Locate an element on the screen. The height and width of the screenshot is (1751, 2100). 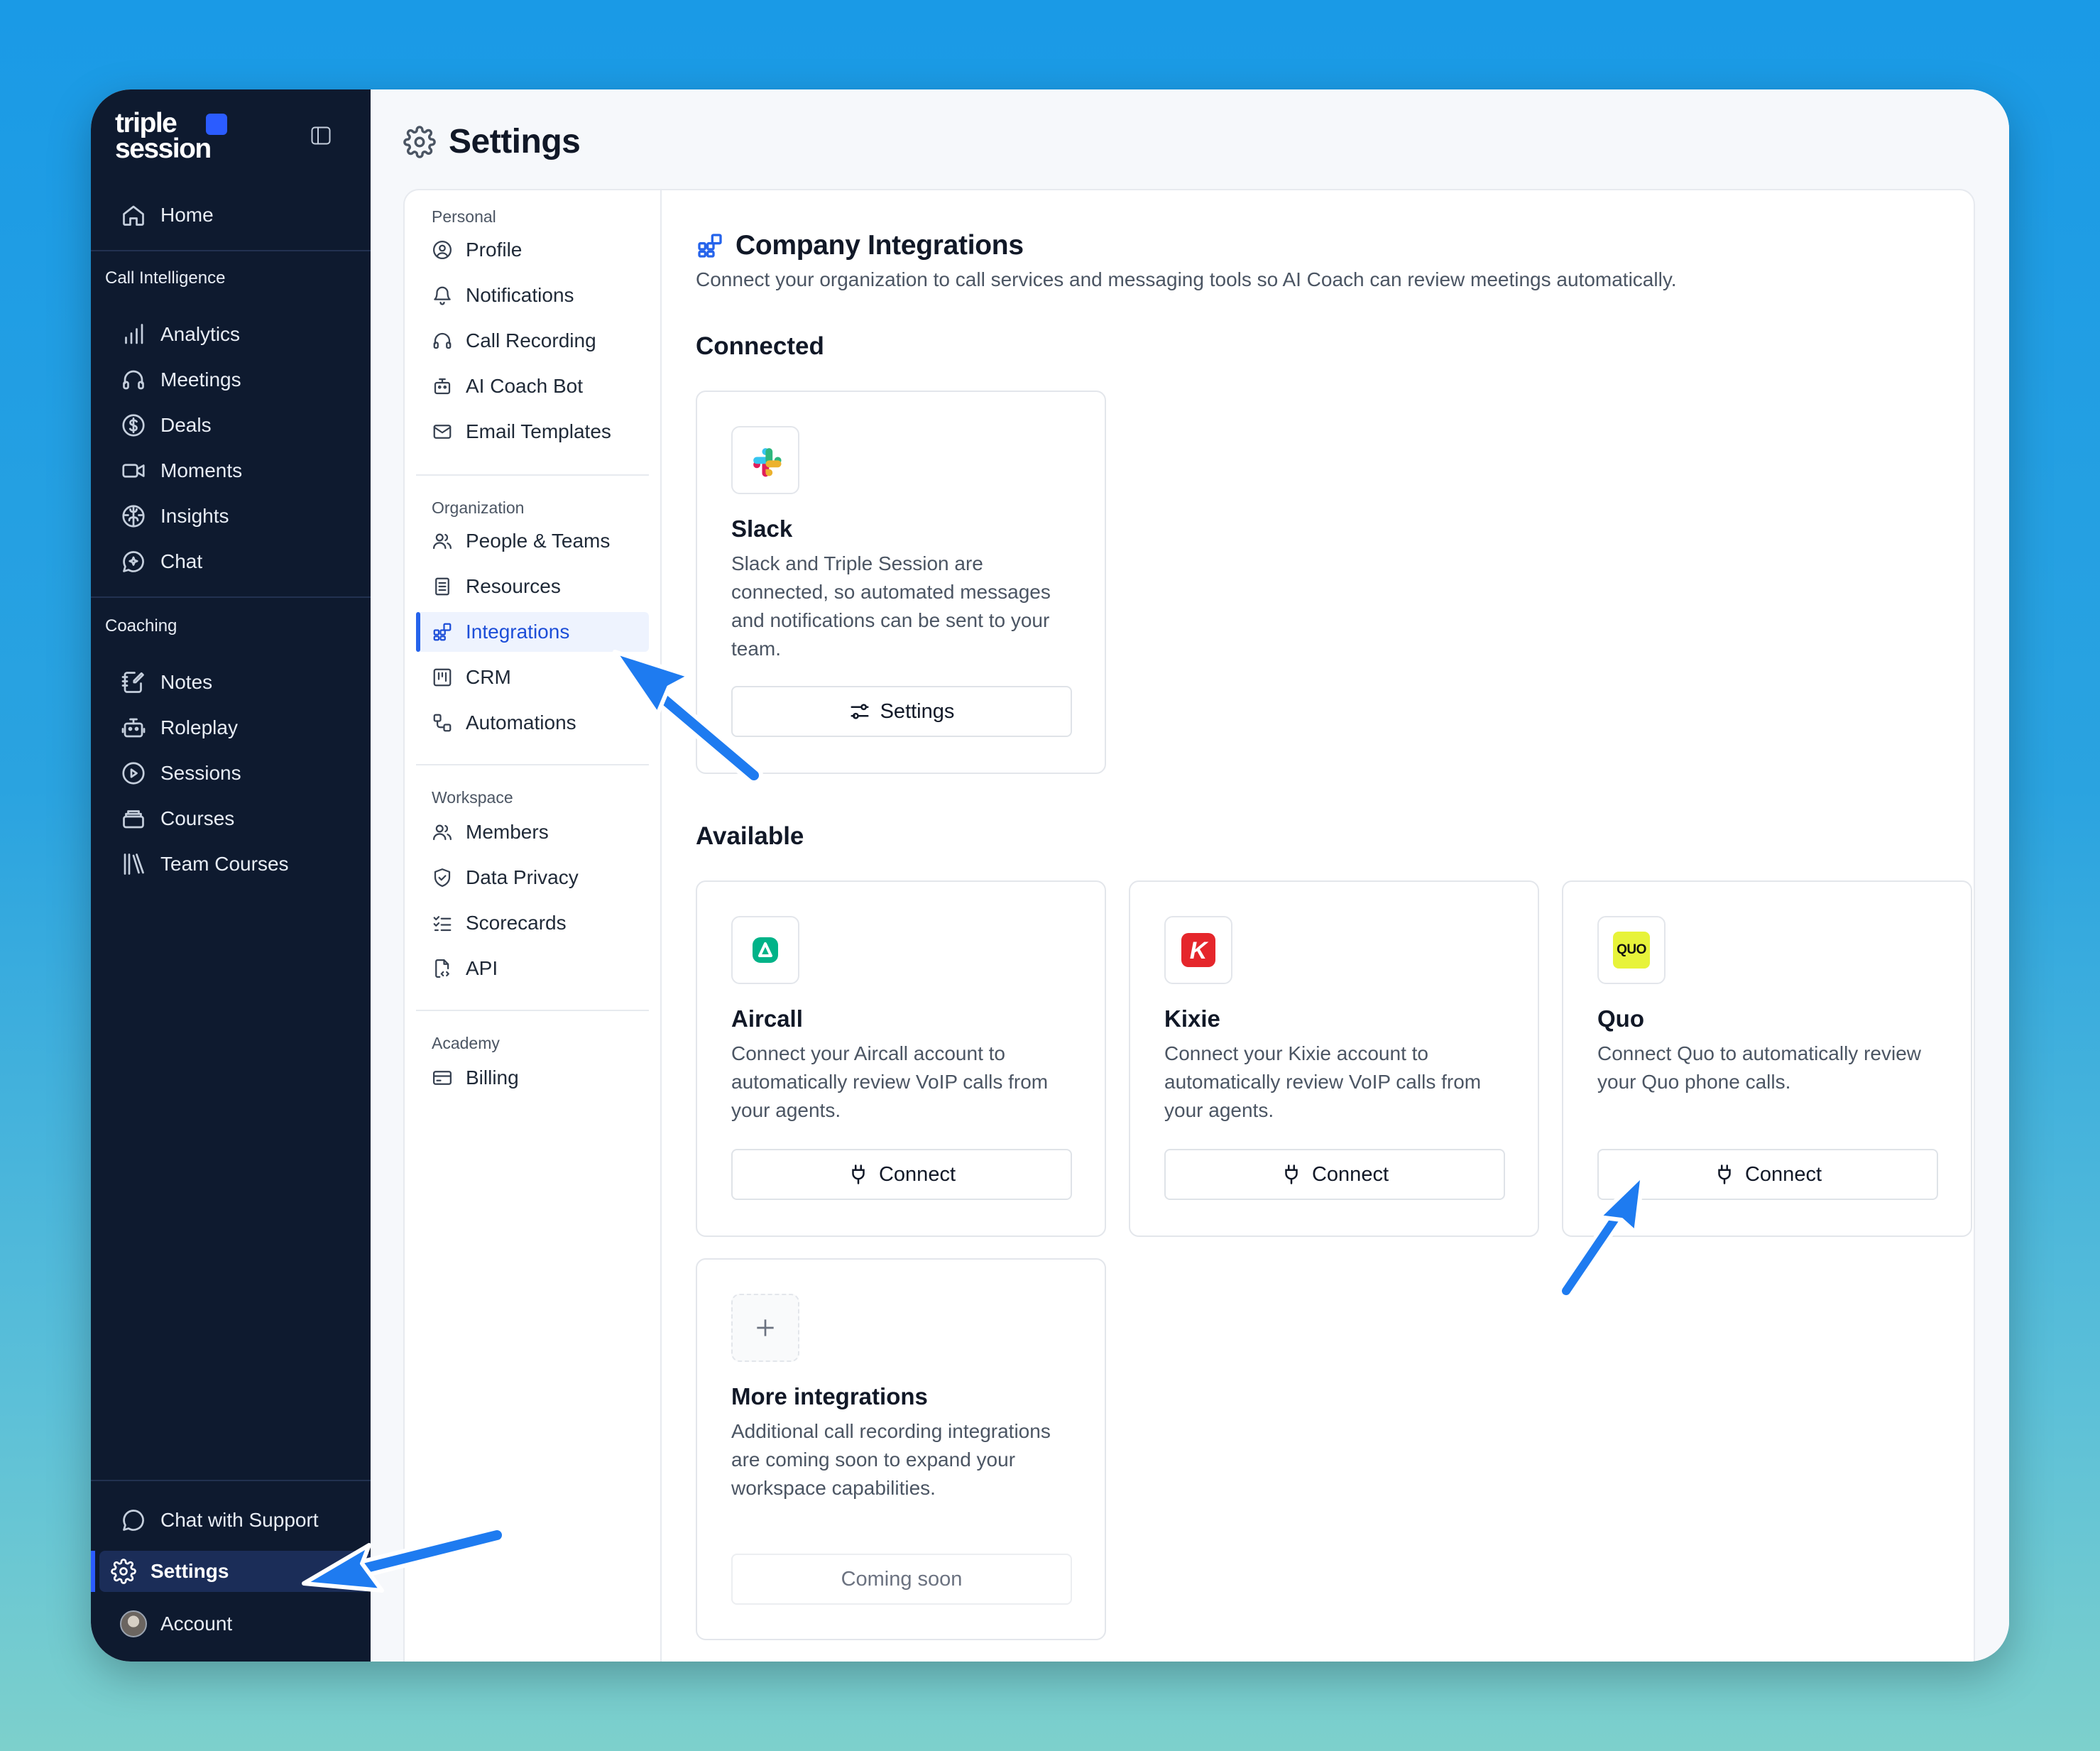
sidebar-item-label: Chat with Support is located at coordinates (239, 1520).